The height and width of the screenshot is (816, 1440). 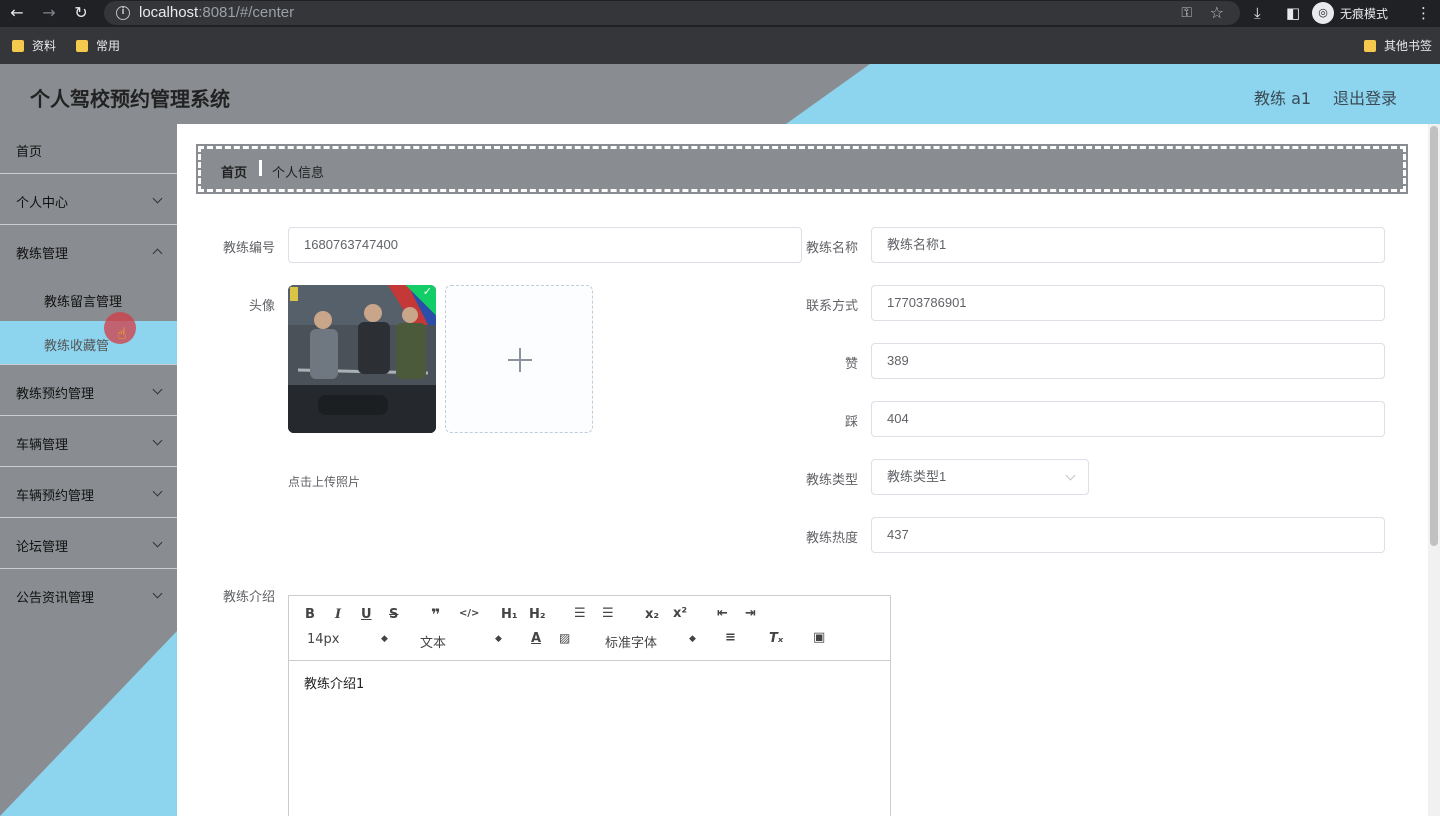 What do you see at coordinates (980, 477) in the screenshot?
I see `coach-type-select: 教练类型1` at bounding box center [980, 477].